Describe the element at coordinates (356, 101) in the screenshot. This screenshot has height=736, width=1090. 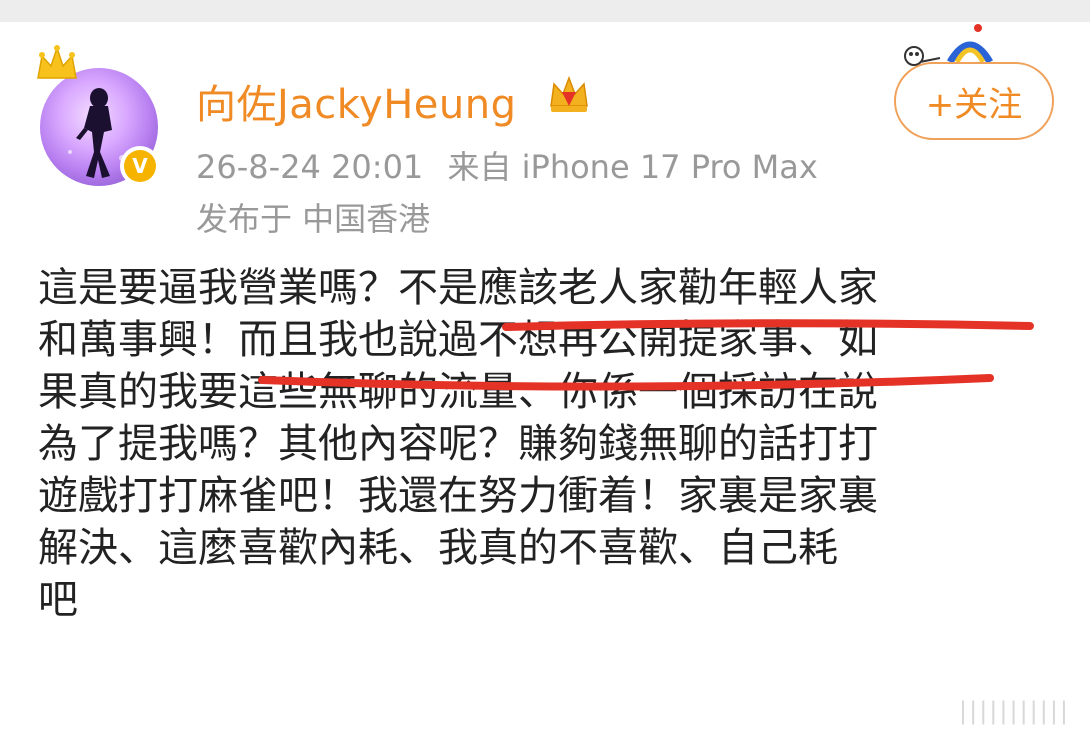
I see `username: 向佐JackyHeung` at that location.